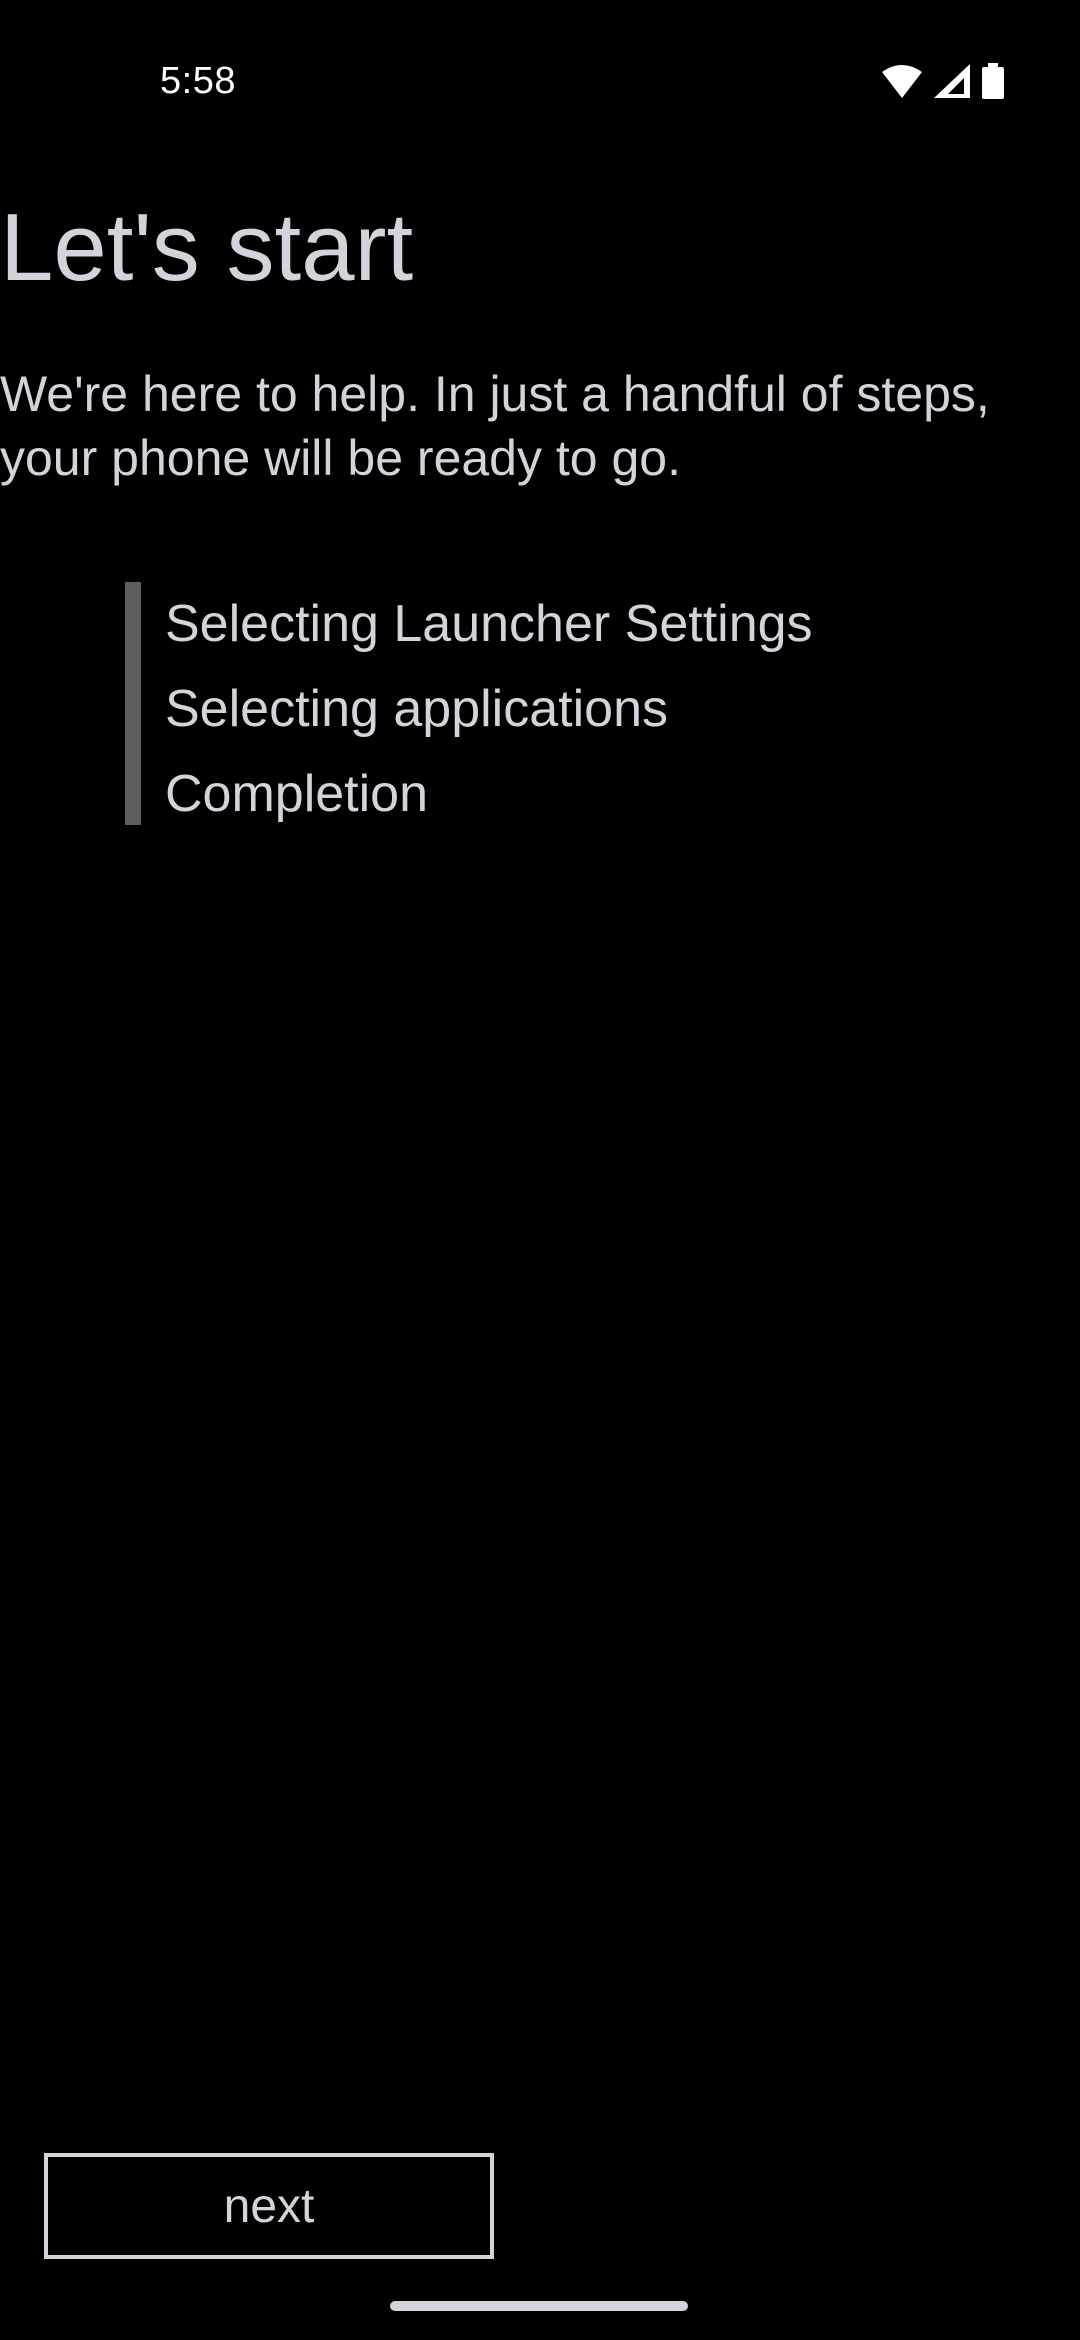  What do you see at coordinates (993, 81) in the screenshot?
I see `battery-icon` at bounding box center [993, 81].